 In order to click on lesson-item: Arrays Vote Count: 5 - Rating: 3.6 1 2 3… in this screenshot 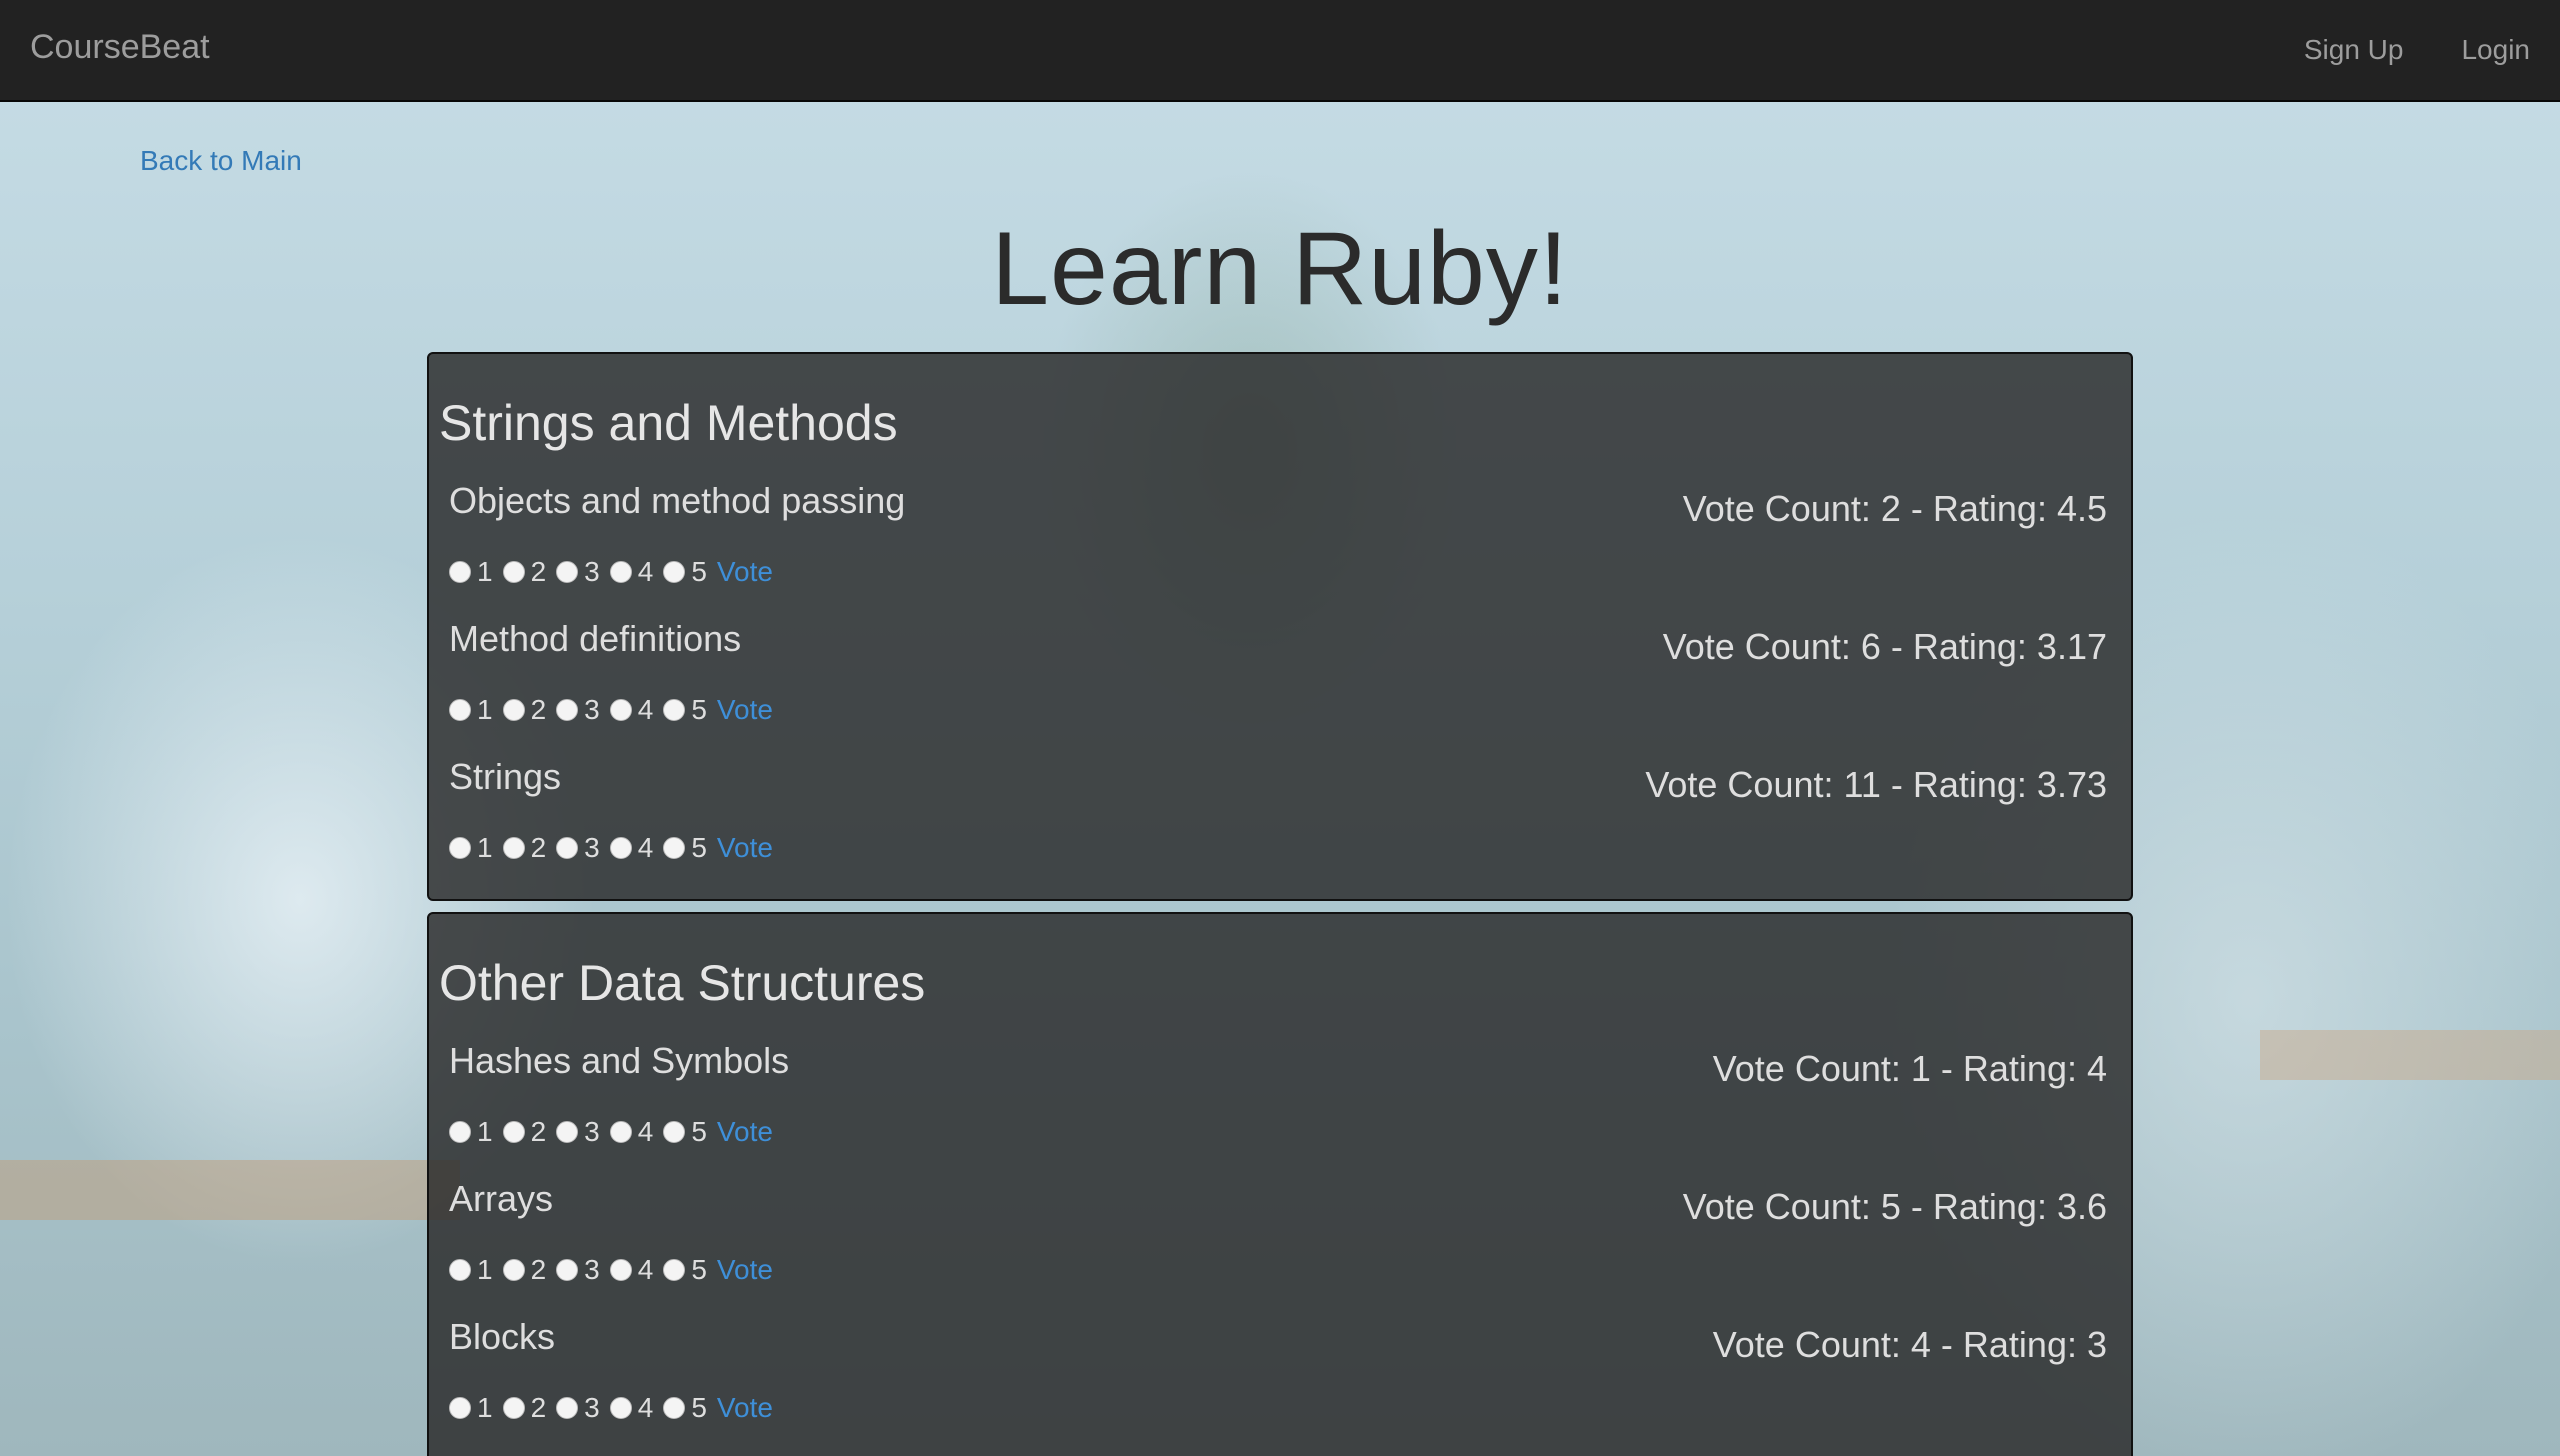, I will do `click(1282, 1247)`.